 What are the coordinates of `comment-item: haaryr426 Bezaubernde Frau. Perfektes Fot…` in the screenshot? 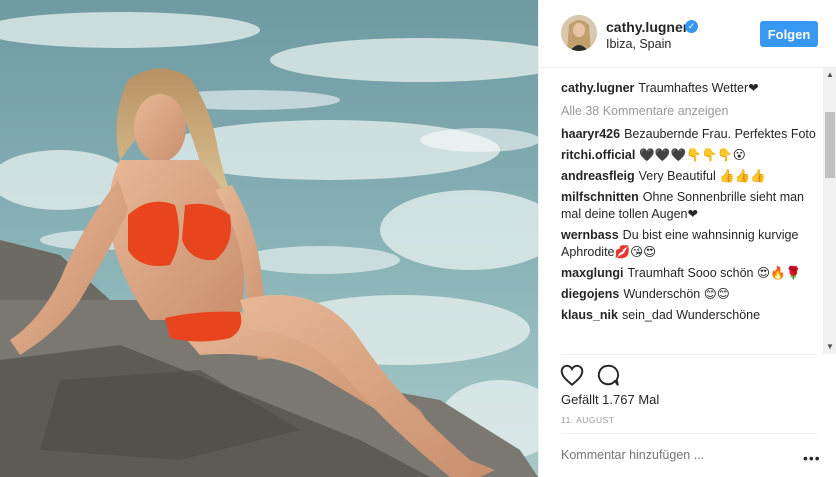 It's located at (689, 134).